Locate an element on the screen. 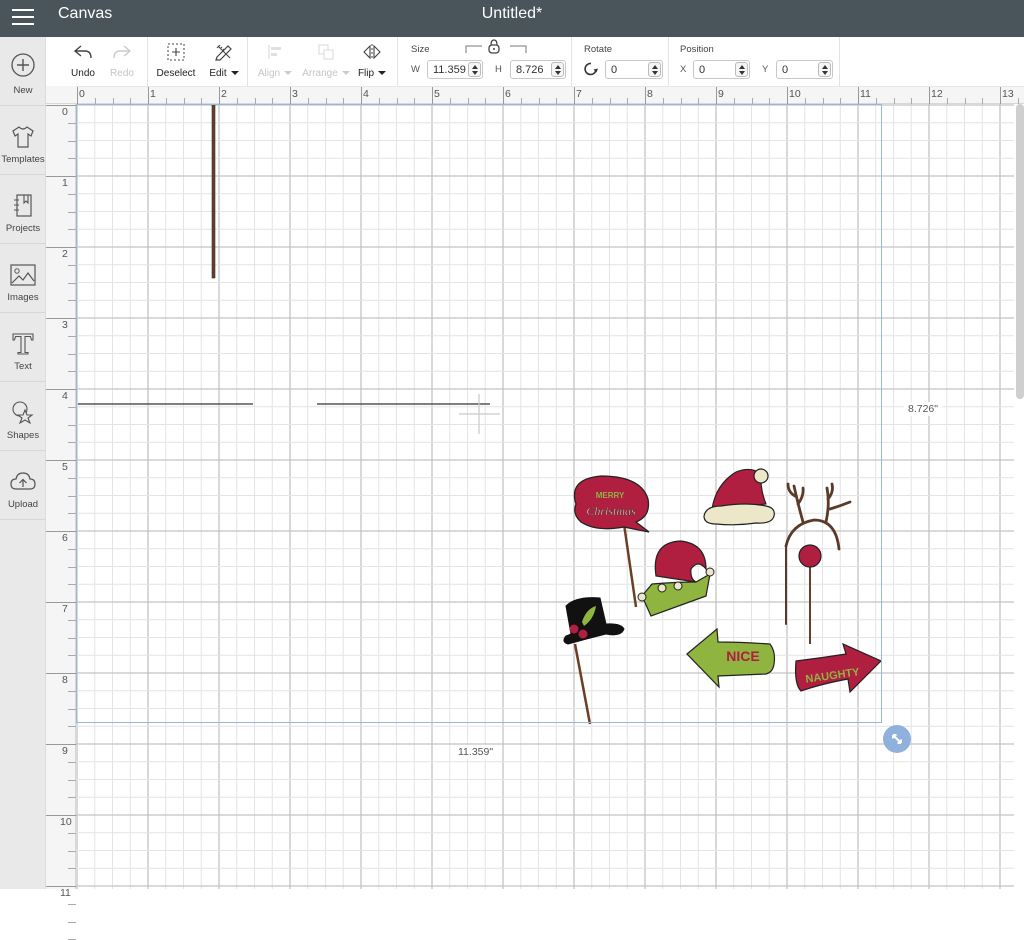 The image size is (1024, 940). deselect-button: Deselect is located at coordinates (176, 61).